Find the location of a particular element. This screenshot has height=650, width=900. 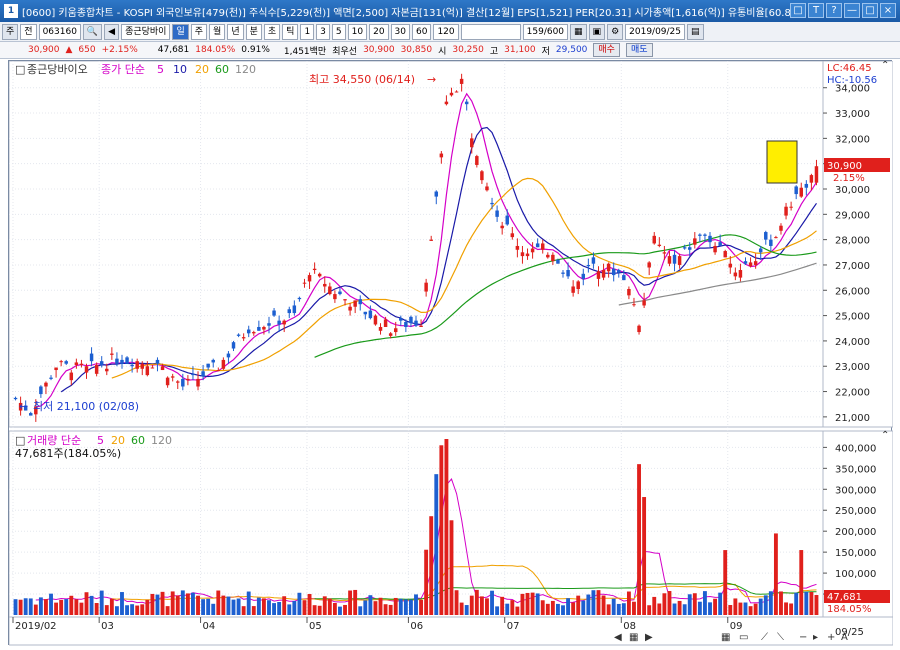

interval-10: 10 is located at coordinates (357, 31).